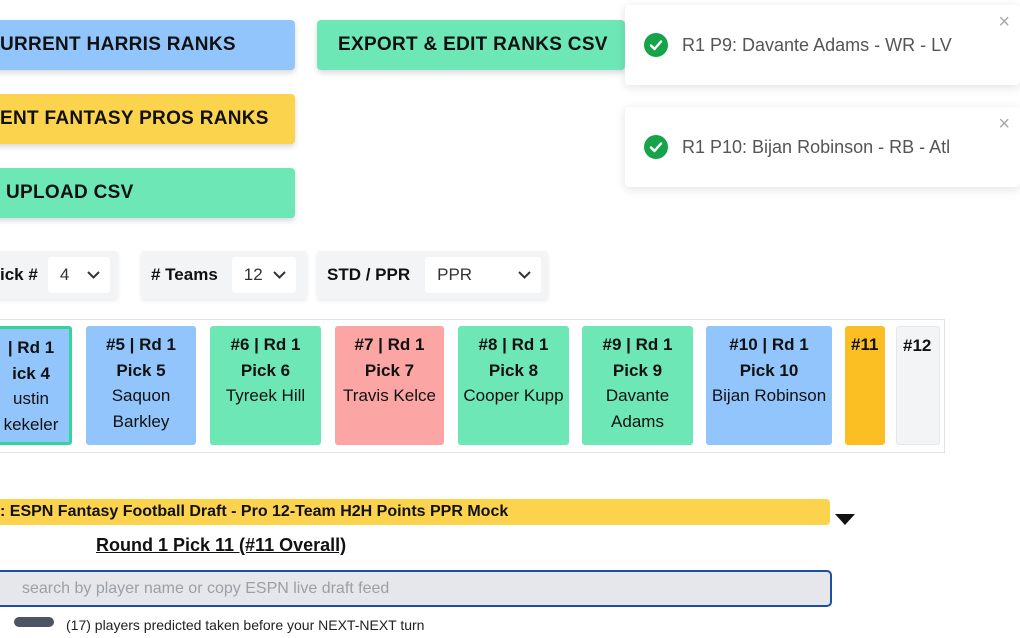  What do you see at coordinates (184, 274) in the screenshot?
I see `teams-label: # Teams` at bounding box center [184, 274].